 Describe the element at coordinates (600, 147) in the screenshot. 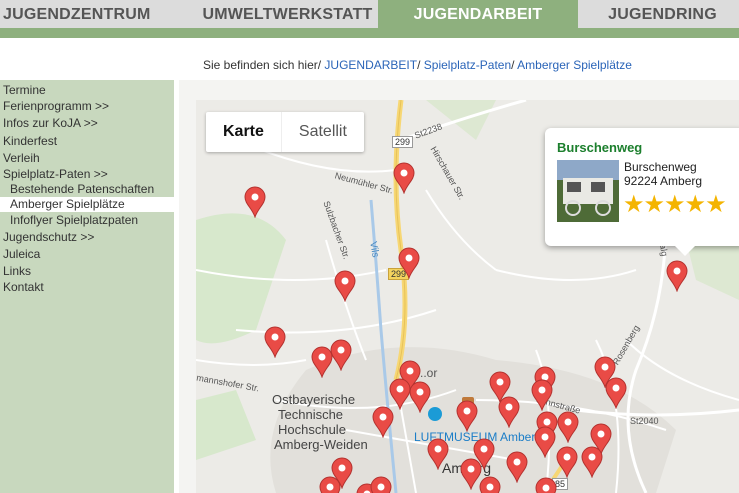

I see `info-title: Burschenweg` at that location.